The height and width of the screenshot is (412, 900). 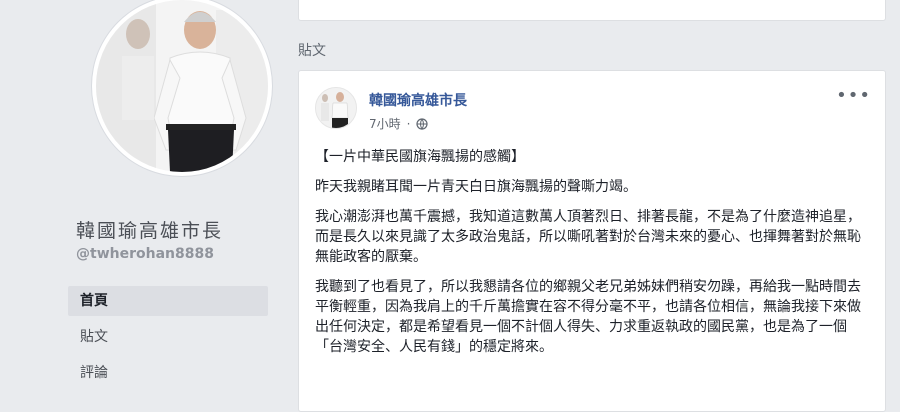 I want to click on nav-item-label: 首頁, so click(x=94, y=301).